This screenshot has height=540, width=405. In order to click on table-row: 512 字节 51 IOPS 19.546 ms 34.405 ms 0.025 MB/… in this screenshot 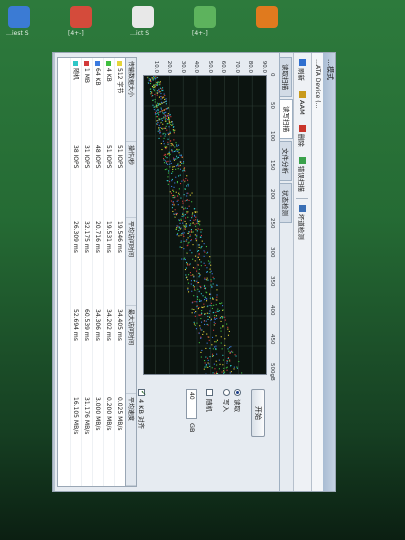, I will do `click(119, 272)`.